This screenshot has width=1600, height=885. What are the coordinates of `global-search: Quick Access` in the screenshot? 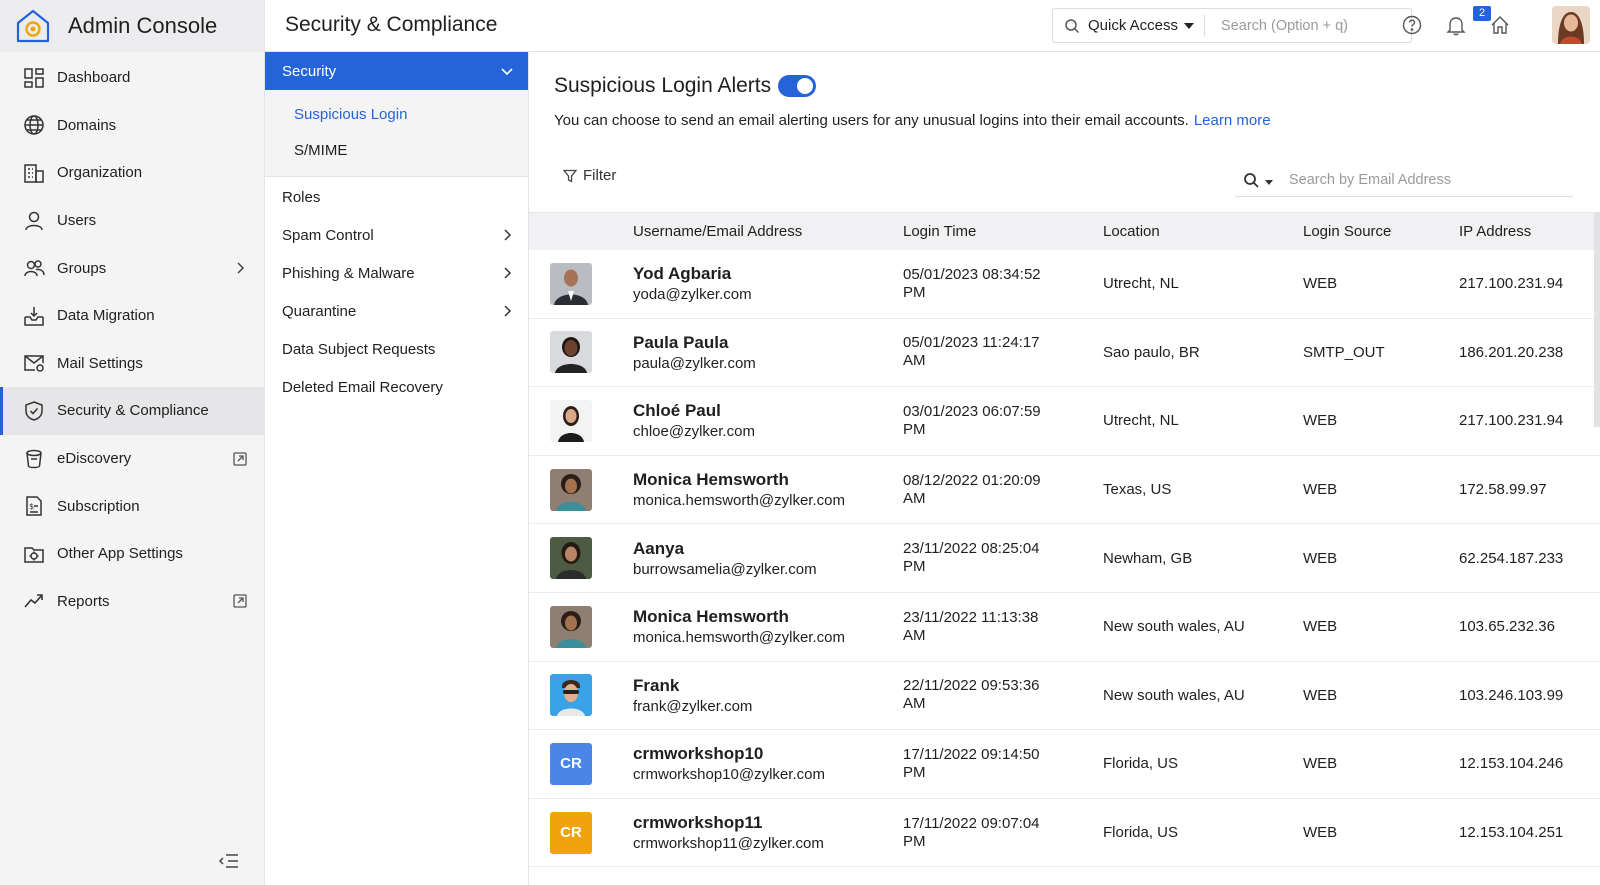 It's located at (1232, 25).